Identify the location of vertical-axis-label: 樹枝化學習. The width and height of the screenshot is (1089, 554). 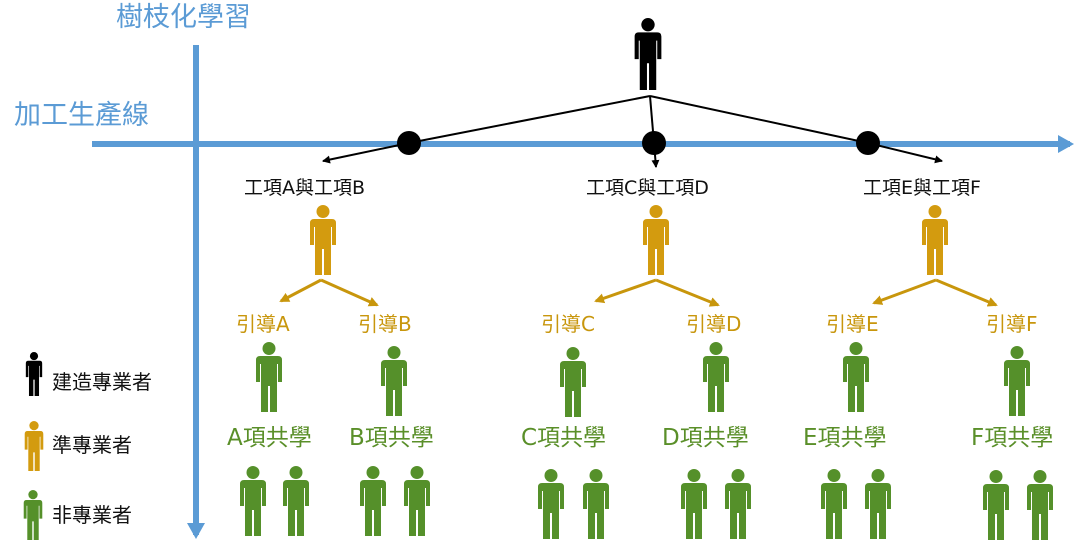
(183, 17).